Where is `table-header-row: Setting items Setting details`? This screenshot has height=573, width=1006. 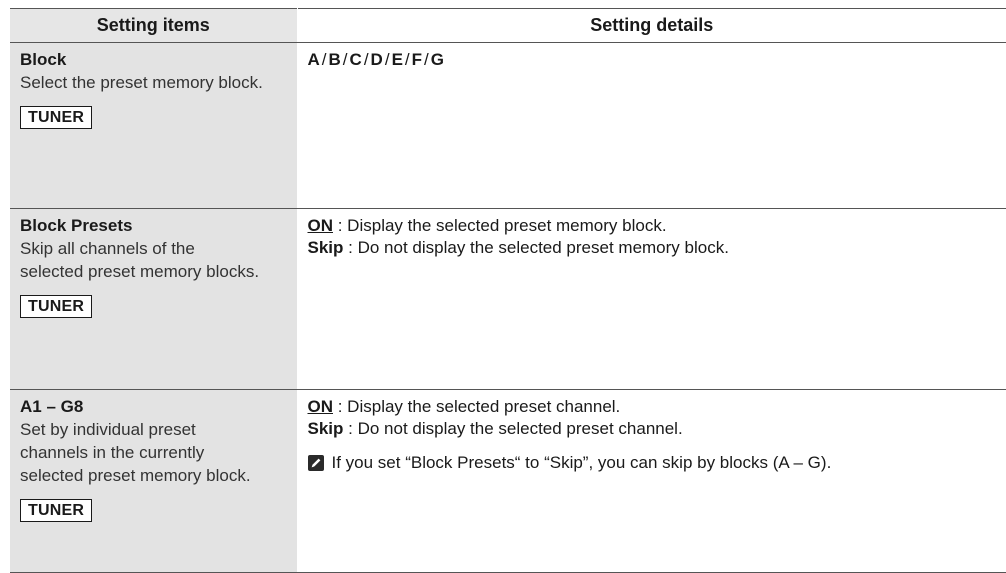 table-header-row: Setting items Setting details is located at coordinates (508, 25).